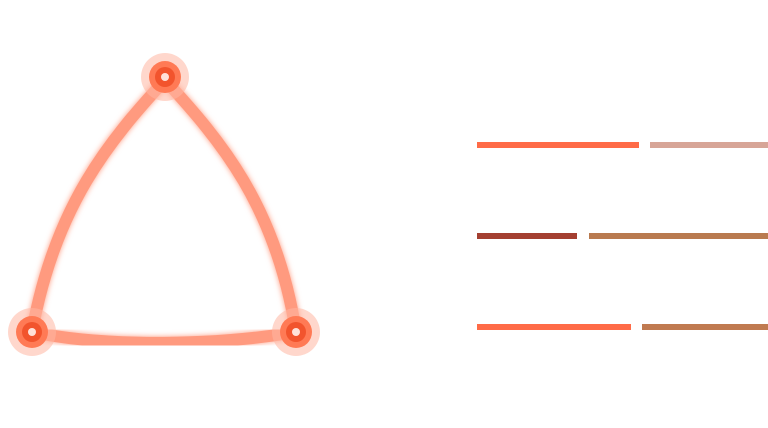  I want to click on edge-left, so click(98, 206).